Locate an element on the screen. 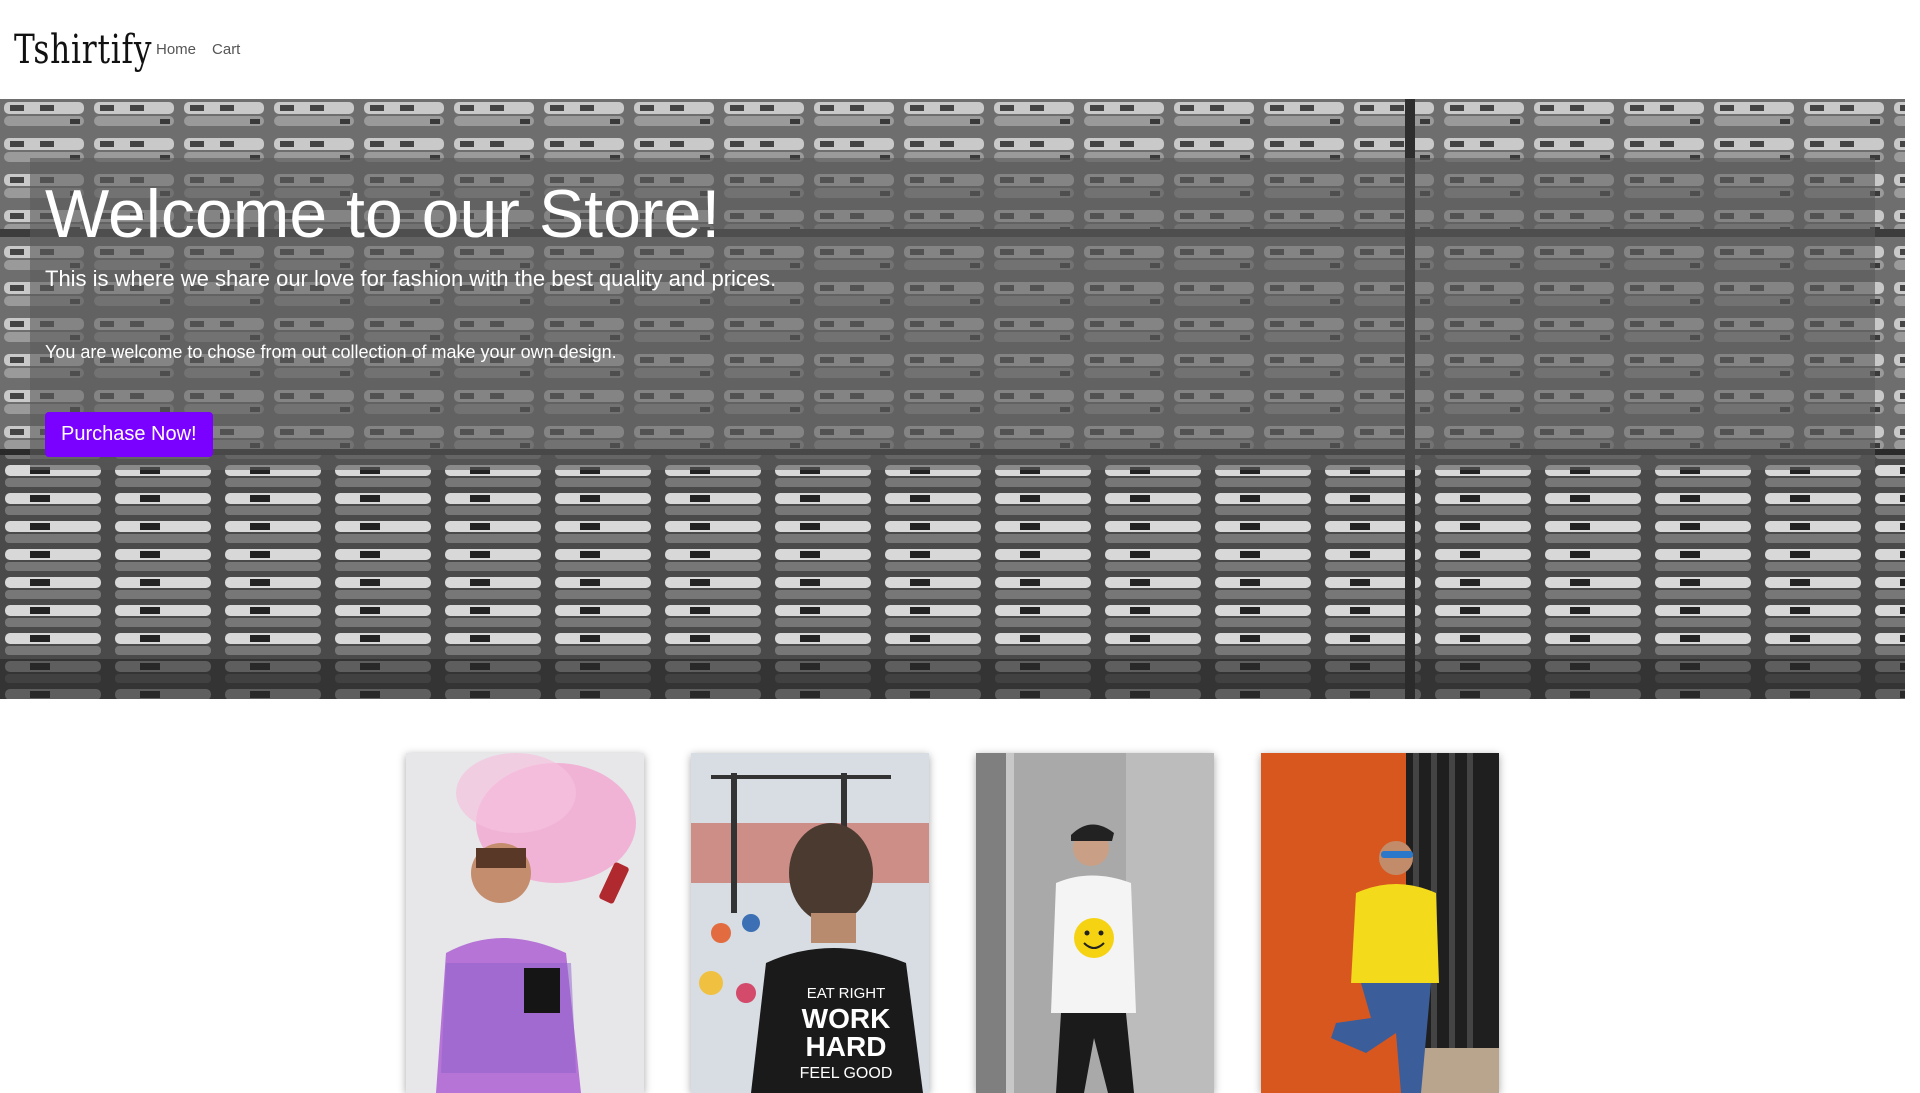 This screenshot has height=1093, width=1920. product-image: EAT RIGHT WORK HARD FEEL GOOD is located at coordinates (810, 923).